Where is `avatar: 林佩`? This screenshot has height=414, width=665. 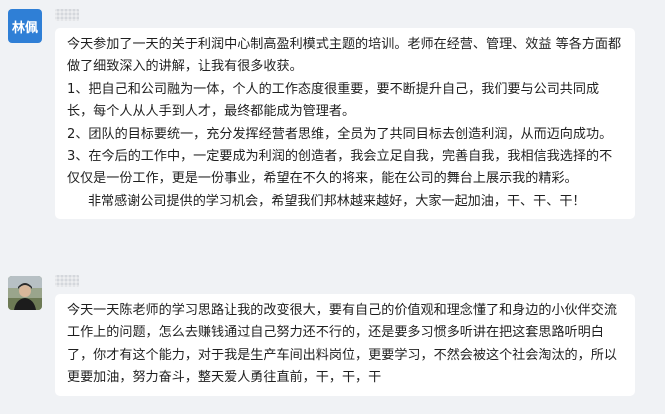
avatar: 林佩 is located at coordinates (25, 26).